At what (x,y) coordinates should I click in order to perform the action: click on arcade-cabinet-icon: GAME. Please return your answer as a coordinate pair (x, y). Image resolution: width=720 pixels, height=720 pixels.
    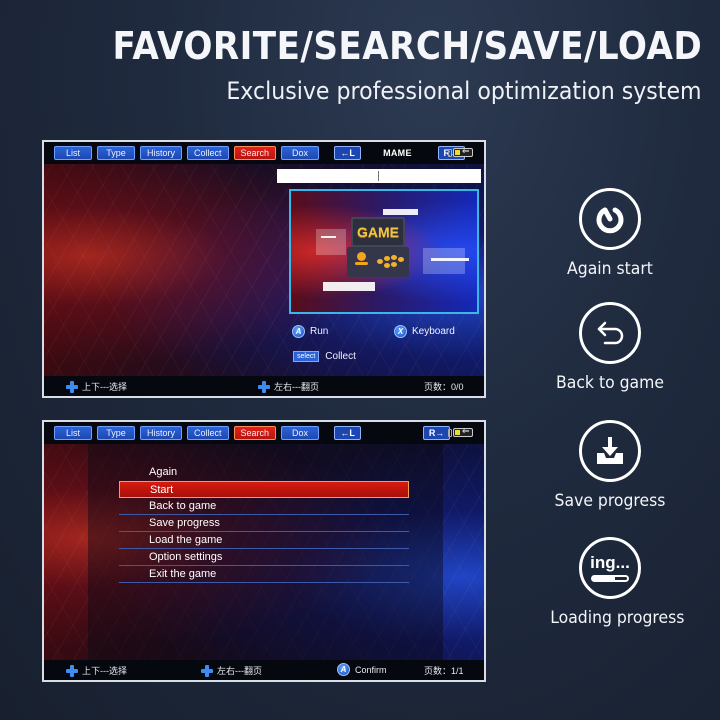
    Looking at the image, I should click on (378, 247).